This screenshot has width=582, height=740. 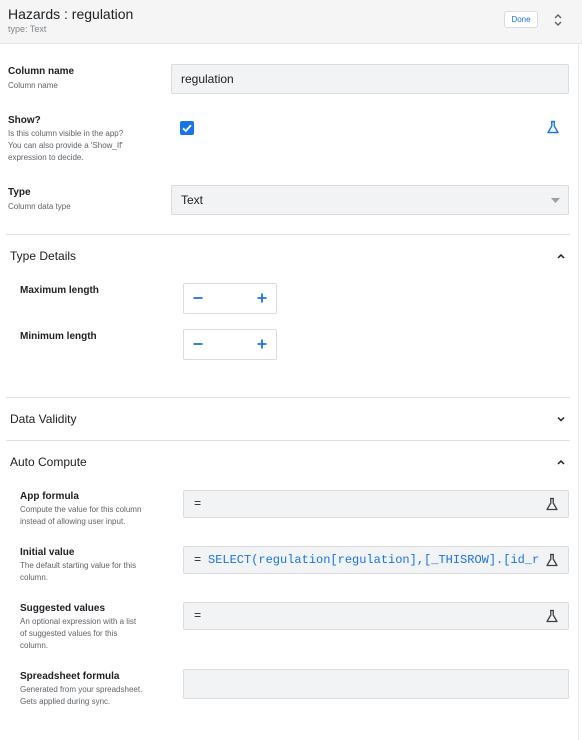 What do you see at coordinates (78, 565) in the screenshot?
I see `initial-value-desc-line-1: The default starting value for this` at bounding box center [78, 565].